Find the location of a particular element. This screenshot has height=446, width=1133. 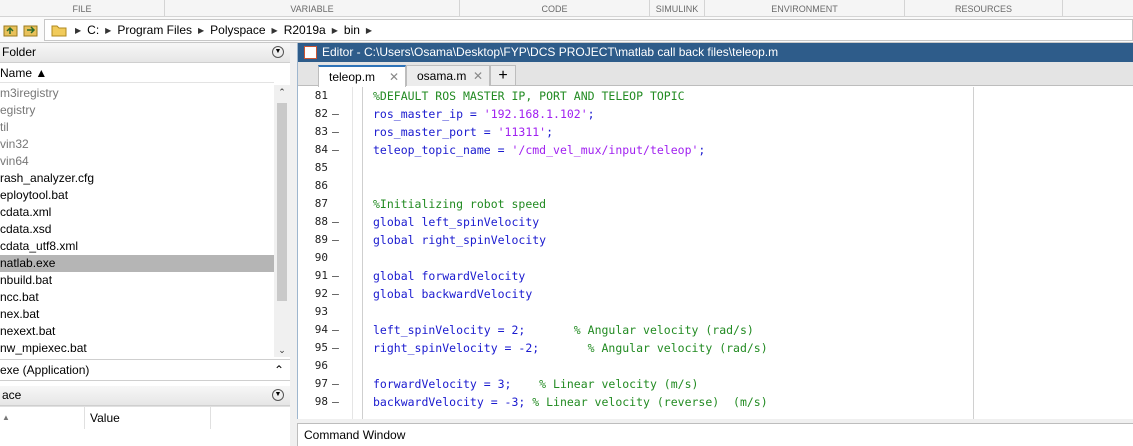

code-text: global backwardVelocity is located at coordinates (452, 294).